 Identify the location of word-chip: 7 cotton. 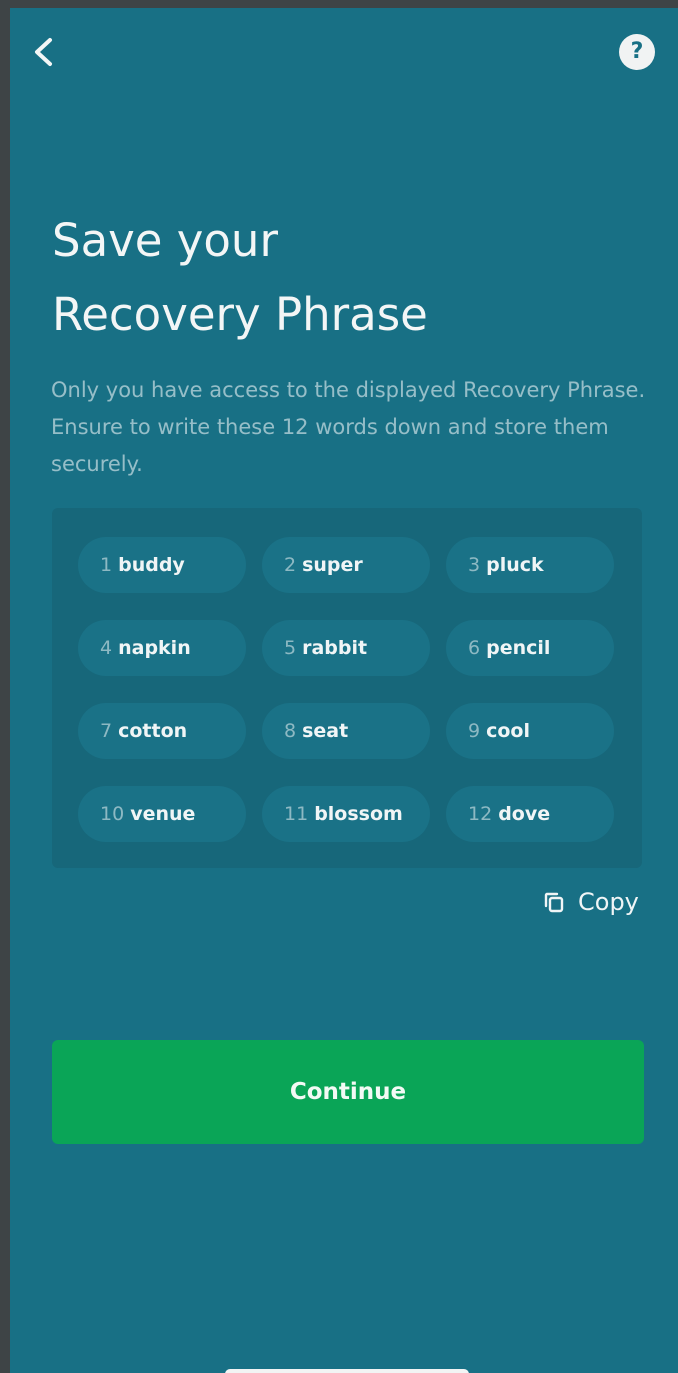
(162, 731).